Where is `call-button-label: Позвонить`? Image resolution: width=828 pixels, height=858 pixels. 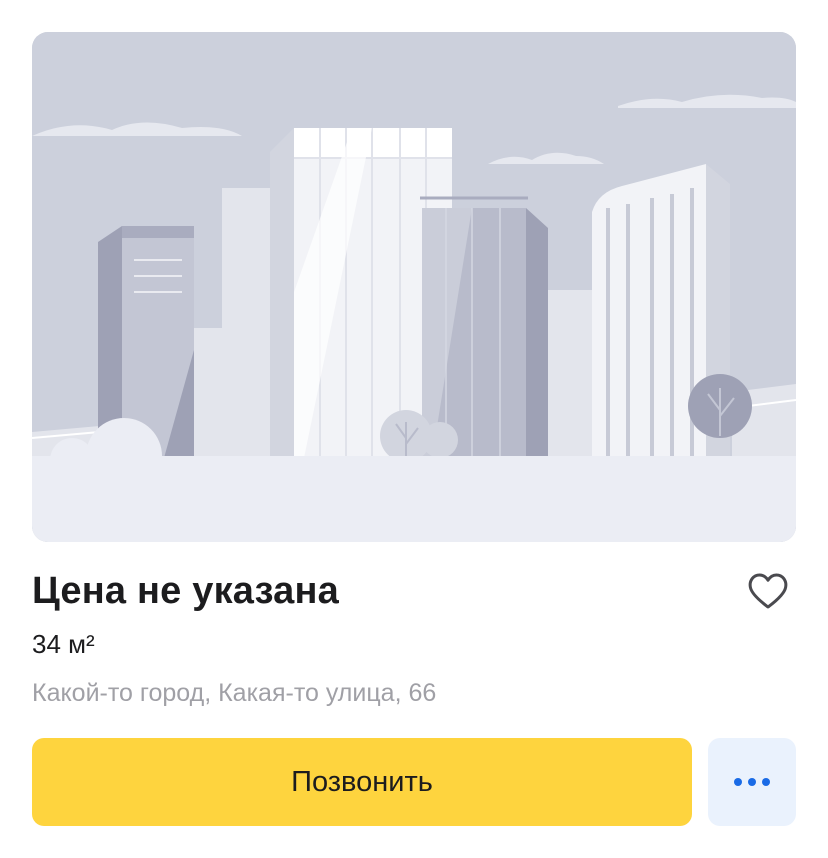
call-button-label: Позвонить is located at coordinates (362, 781).